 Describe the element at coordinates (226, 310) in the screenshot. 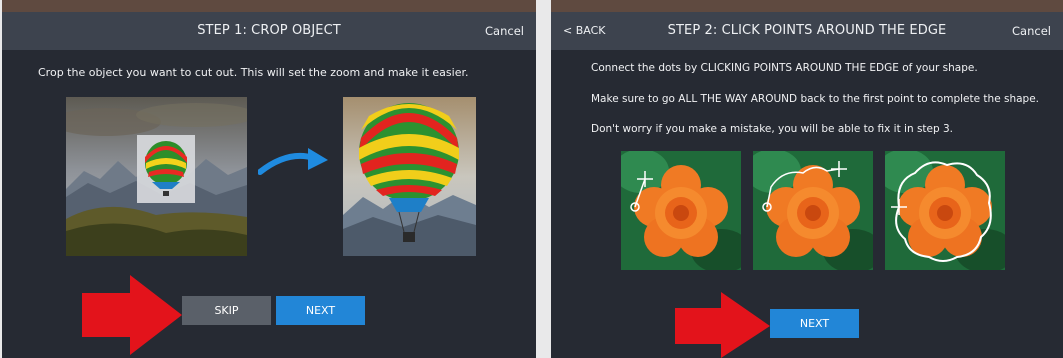

I see `skip-button: SKIP` at that location.